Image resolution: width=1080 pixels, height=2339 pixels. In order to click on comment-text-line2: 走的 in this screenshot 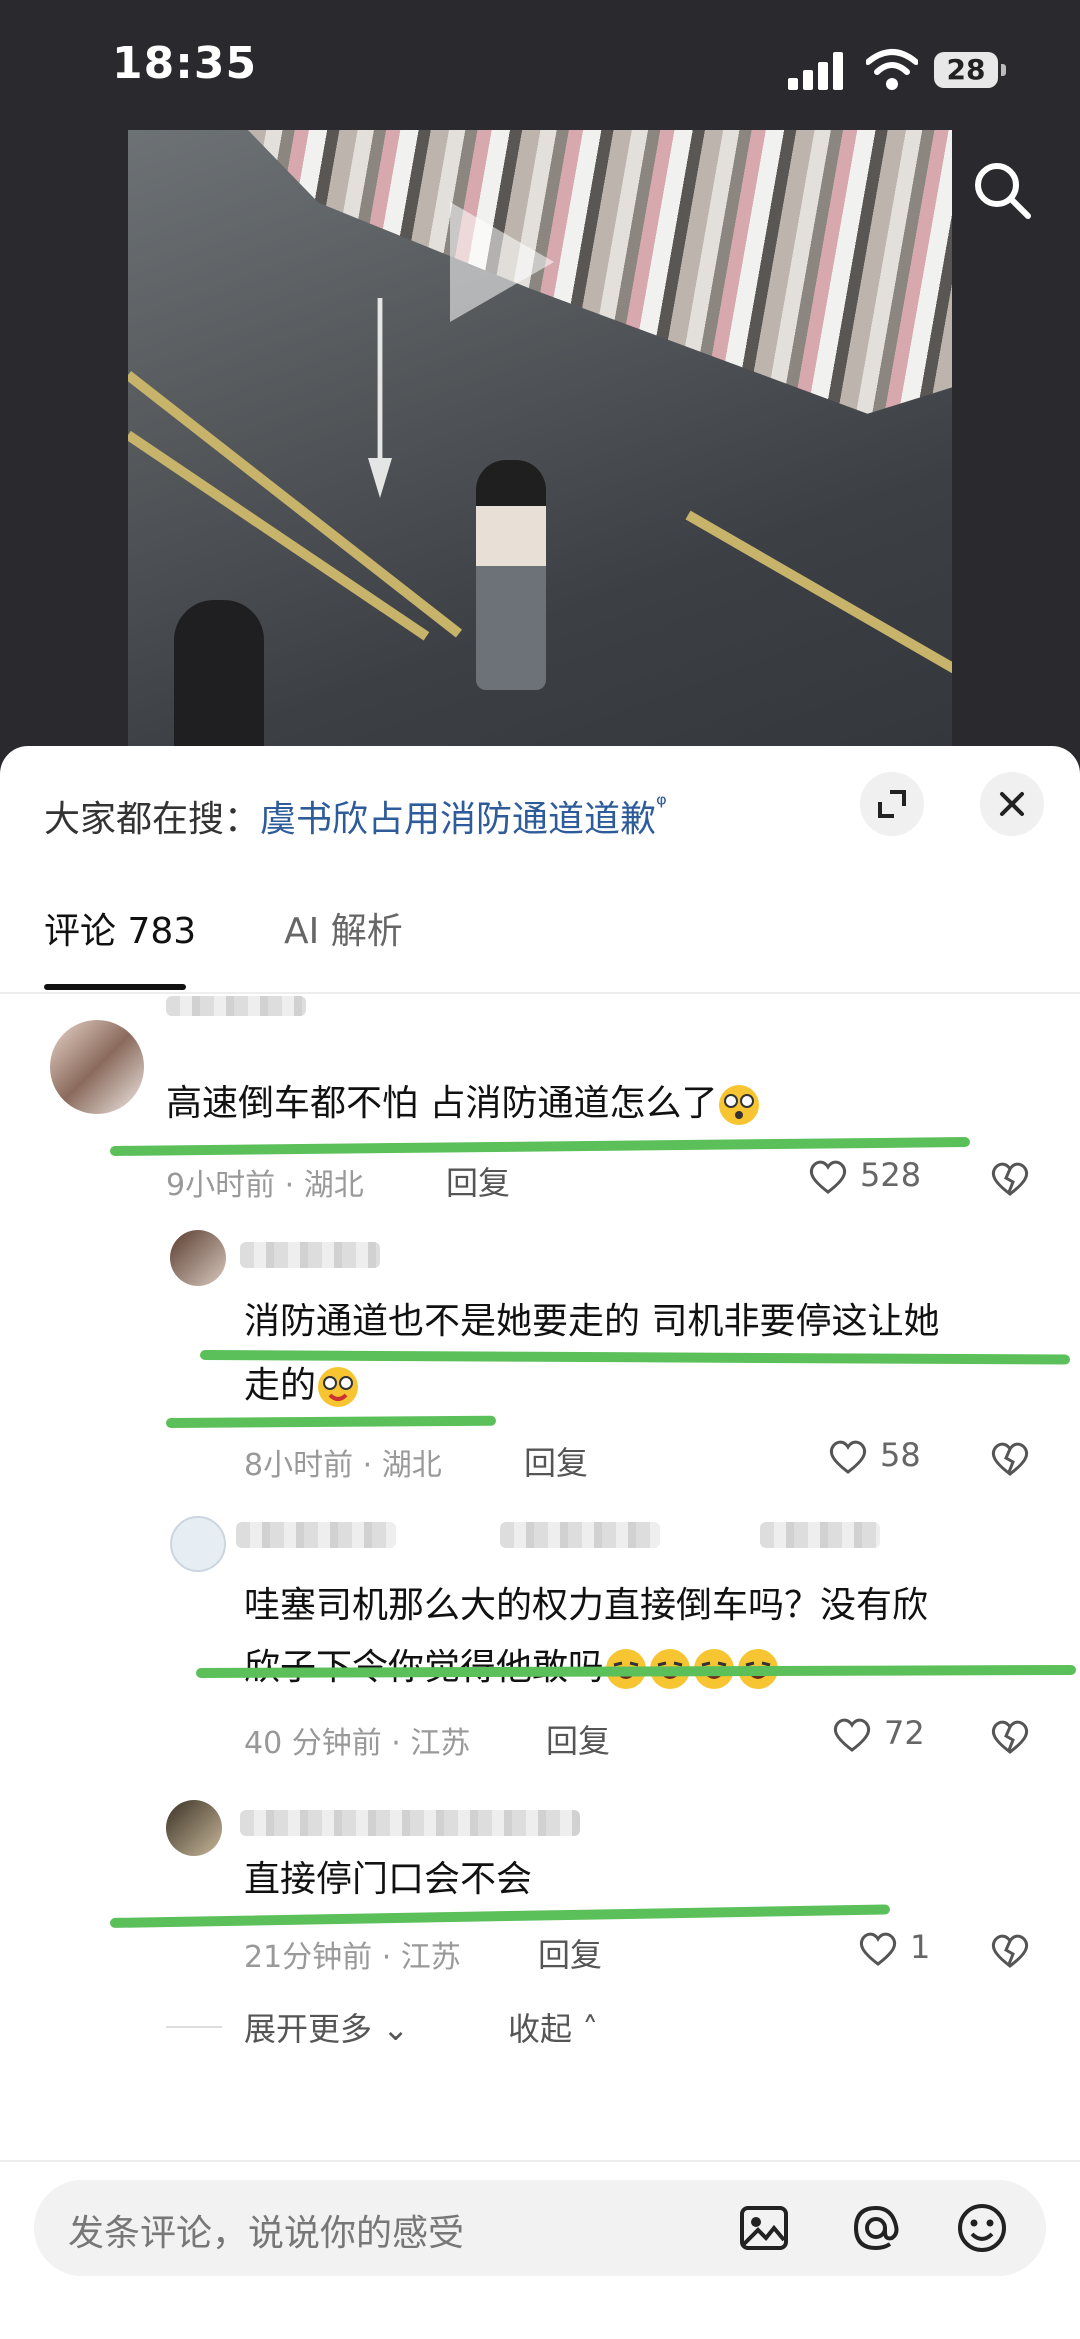, I will do `click(302, 1386)`.